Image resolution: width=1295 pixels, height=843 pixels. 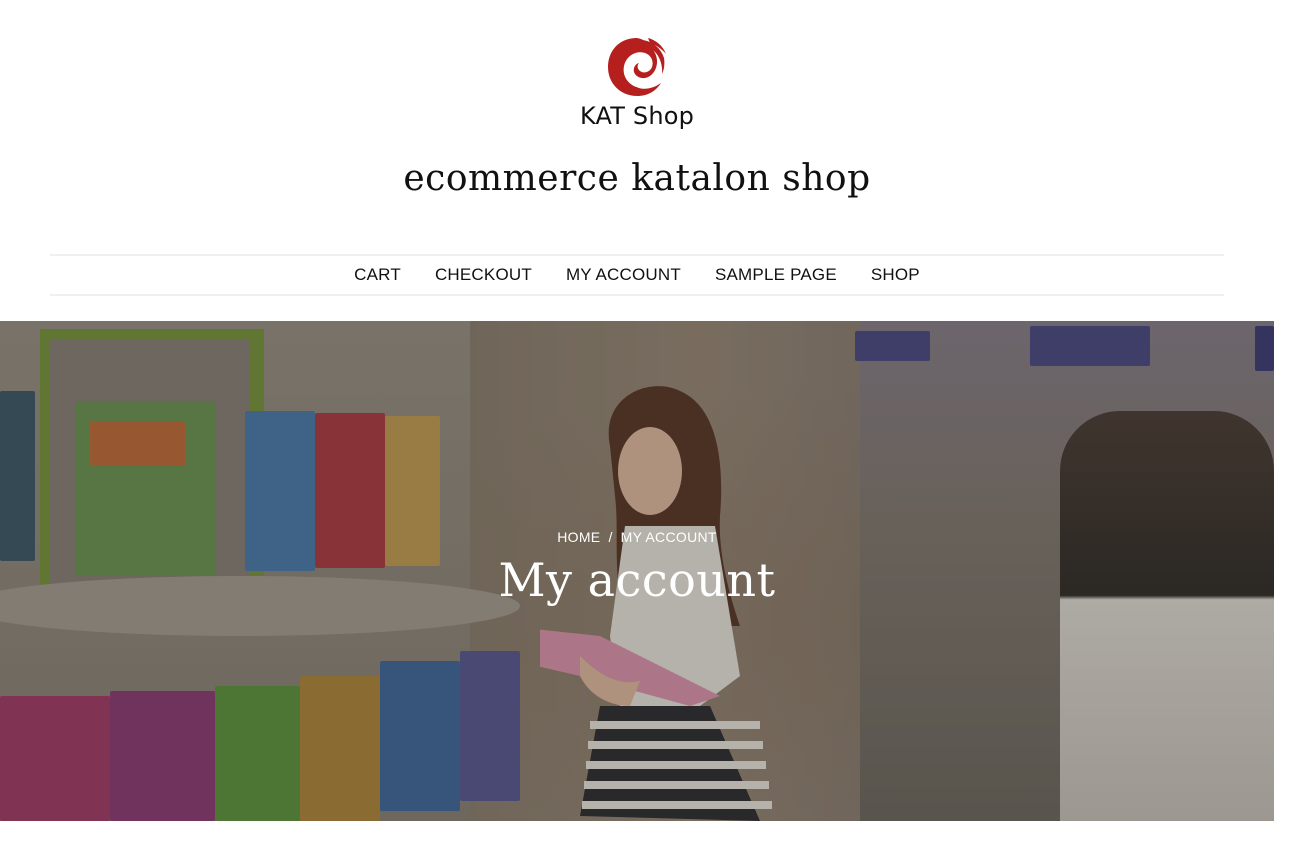 I want to click on nav-item-my-account: MY ACCOUNT, so click(x=623, y=275).